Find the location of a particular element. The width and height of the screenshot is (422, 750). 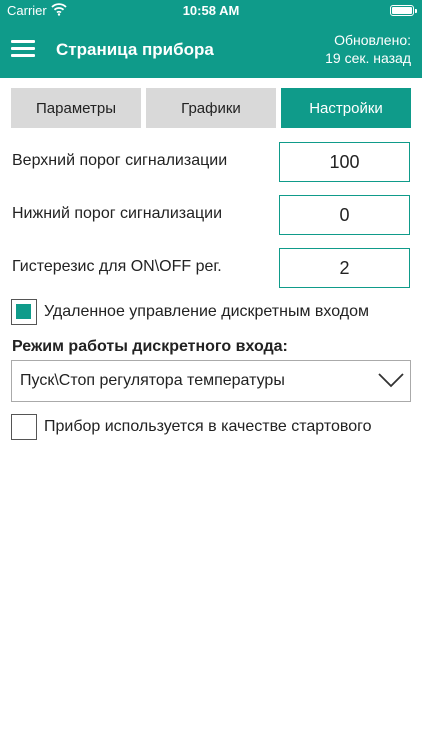

tab-charts: Графики is located at coordinates (211, 108).